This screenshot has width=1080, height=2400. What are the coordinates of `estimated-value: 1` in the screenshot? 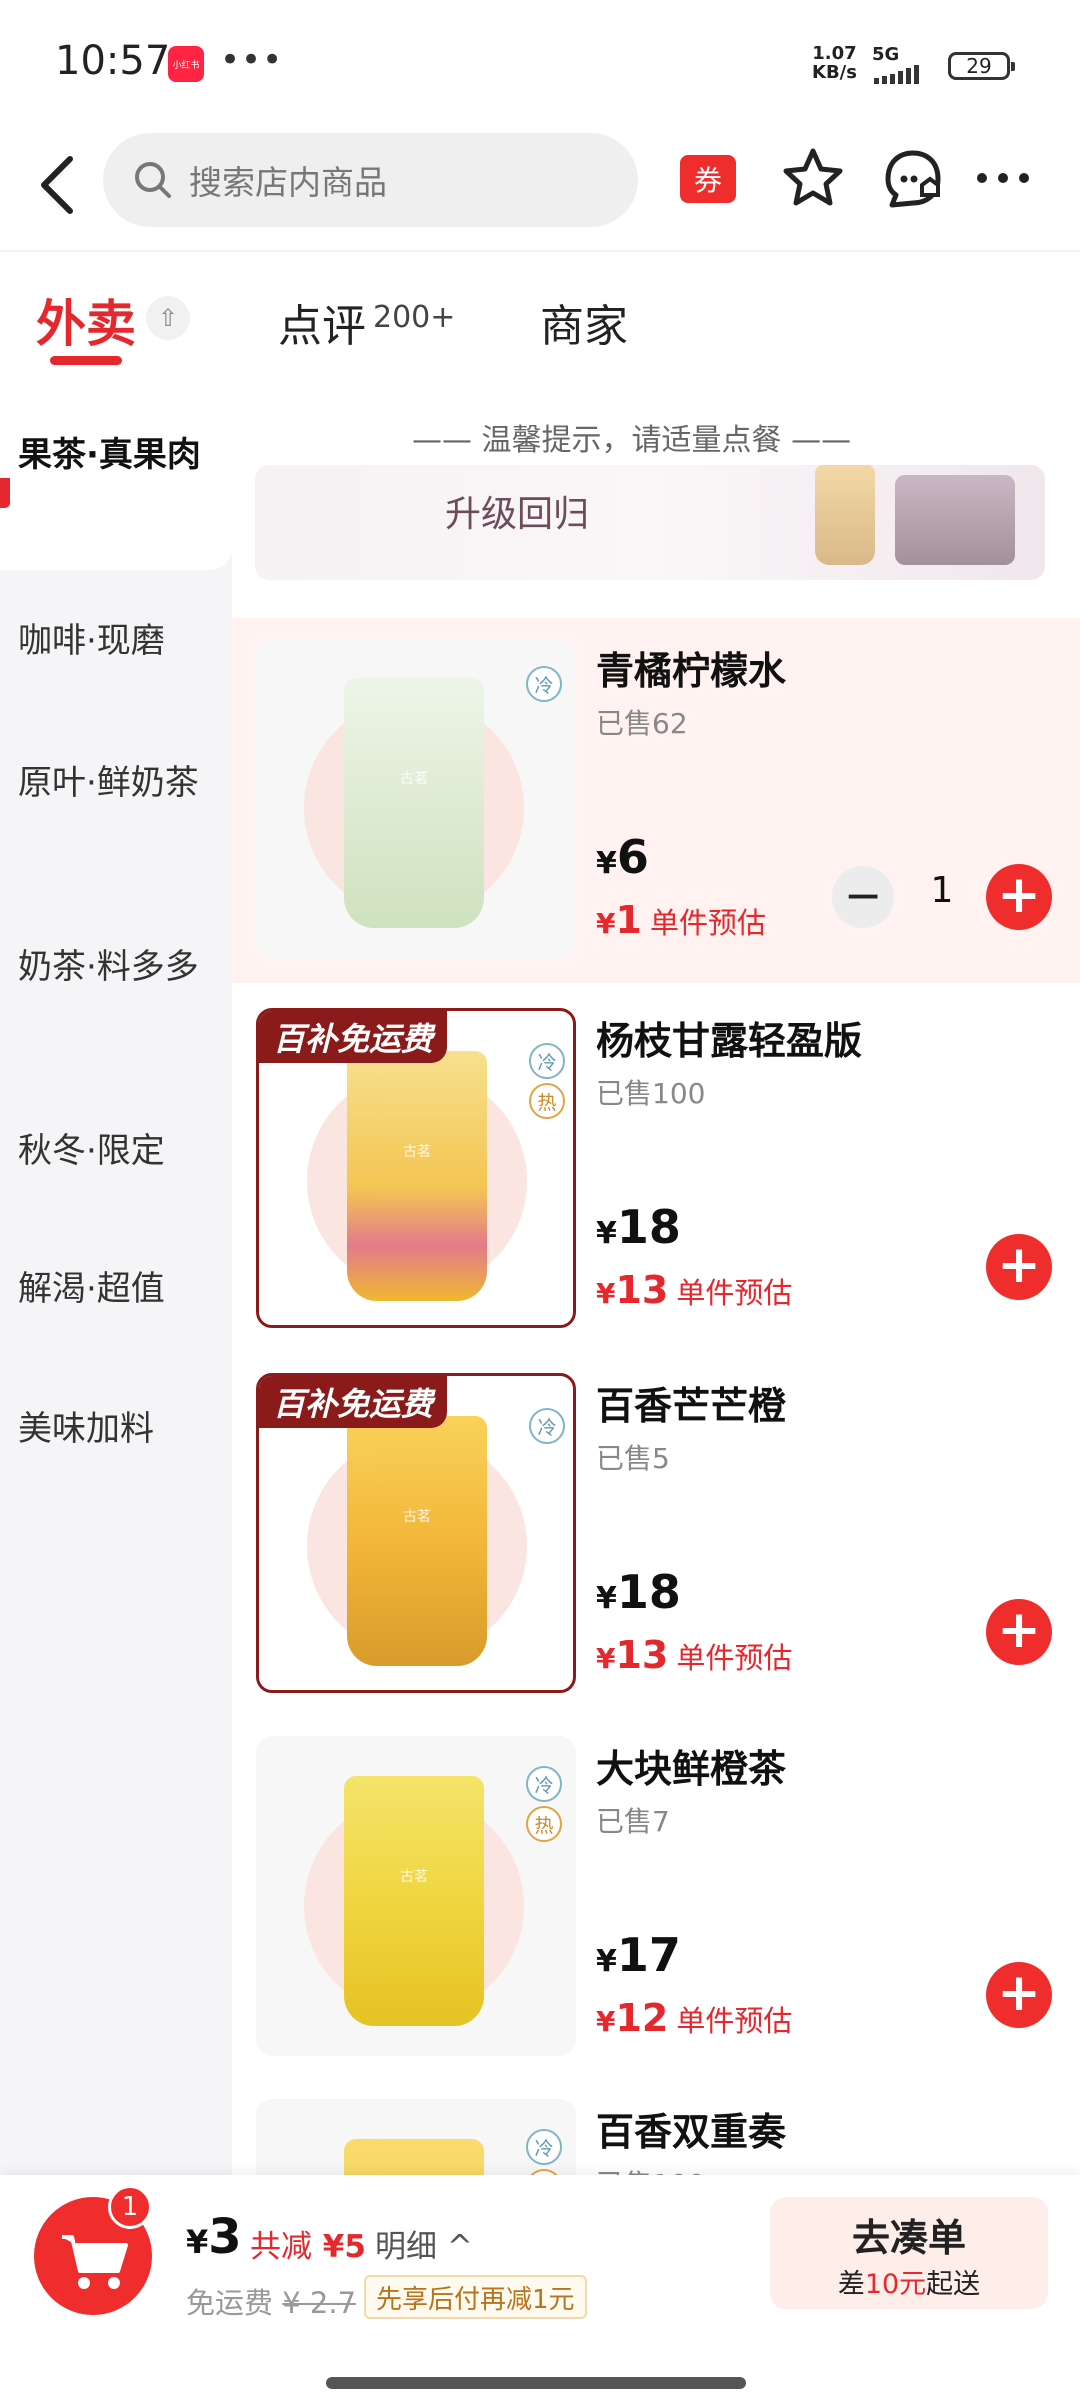 It's located at (628, 920).